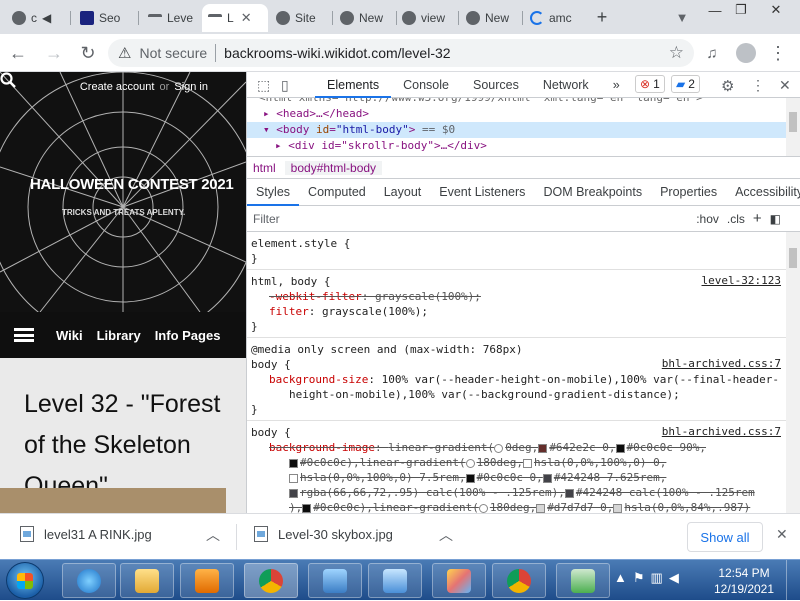  What do you see at coordinates (337, 53) in the screenshot?
I see `url-text: backrooms-wiki.wikidot.com/level-32` at bounding box center [337, 53].